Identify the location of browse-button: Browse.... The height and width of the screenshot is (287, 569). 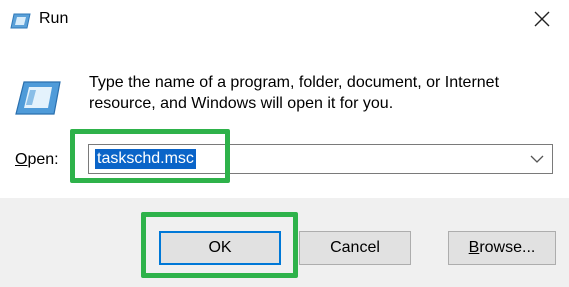
(502, 248).